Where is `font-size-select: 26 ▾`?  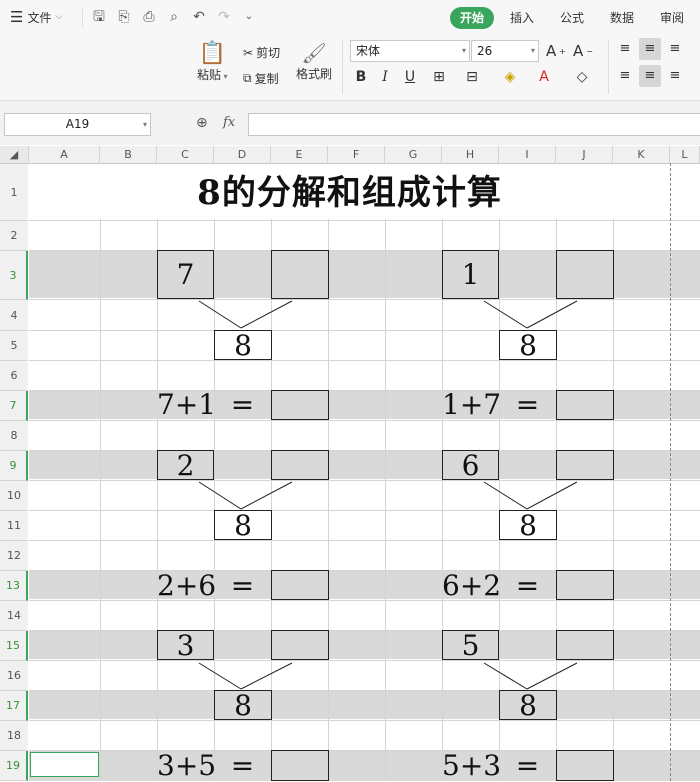 font-size-select: 26 ▾ is located at coordinates (505, 51).